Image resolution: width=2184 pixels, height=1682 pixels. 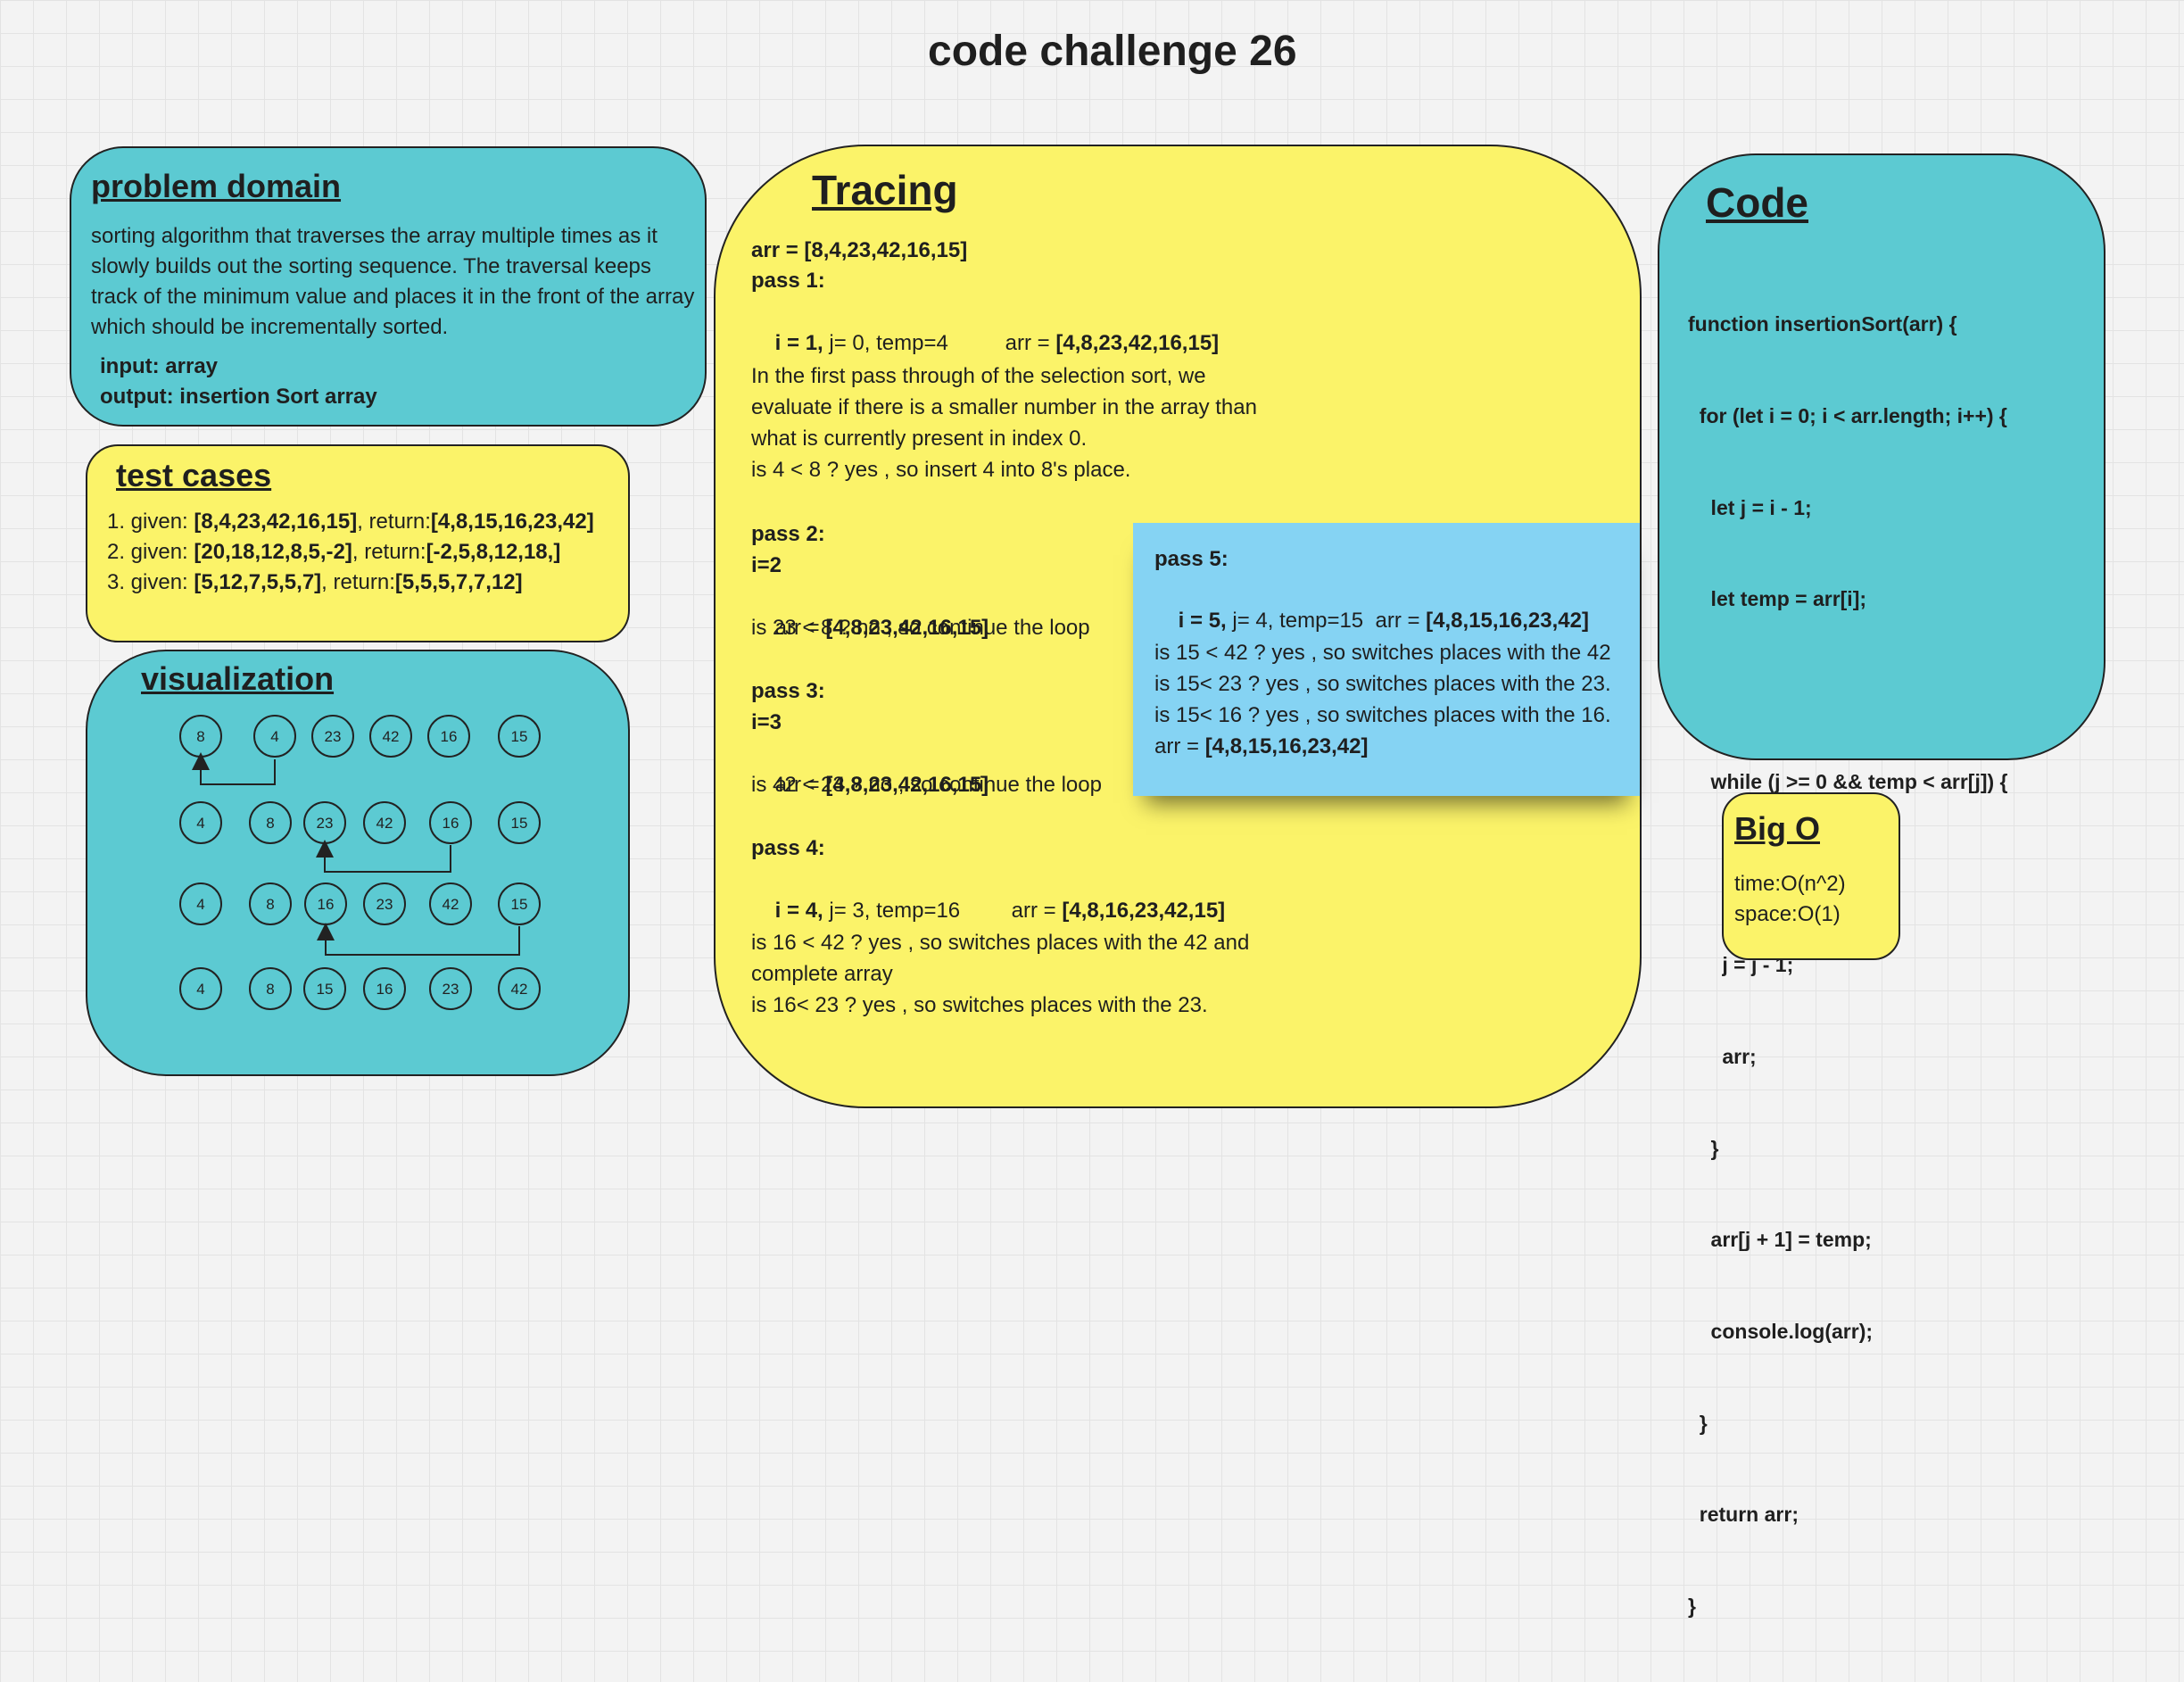 What do you see at coordinates (1847, 416) in the screenshot?
I see `code-line: for (let i = 0; i < arr.length; i++) {` at bounding box center [1847, 416].